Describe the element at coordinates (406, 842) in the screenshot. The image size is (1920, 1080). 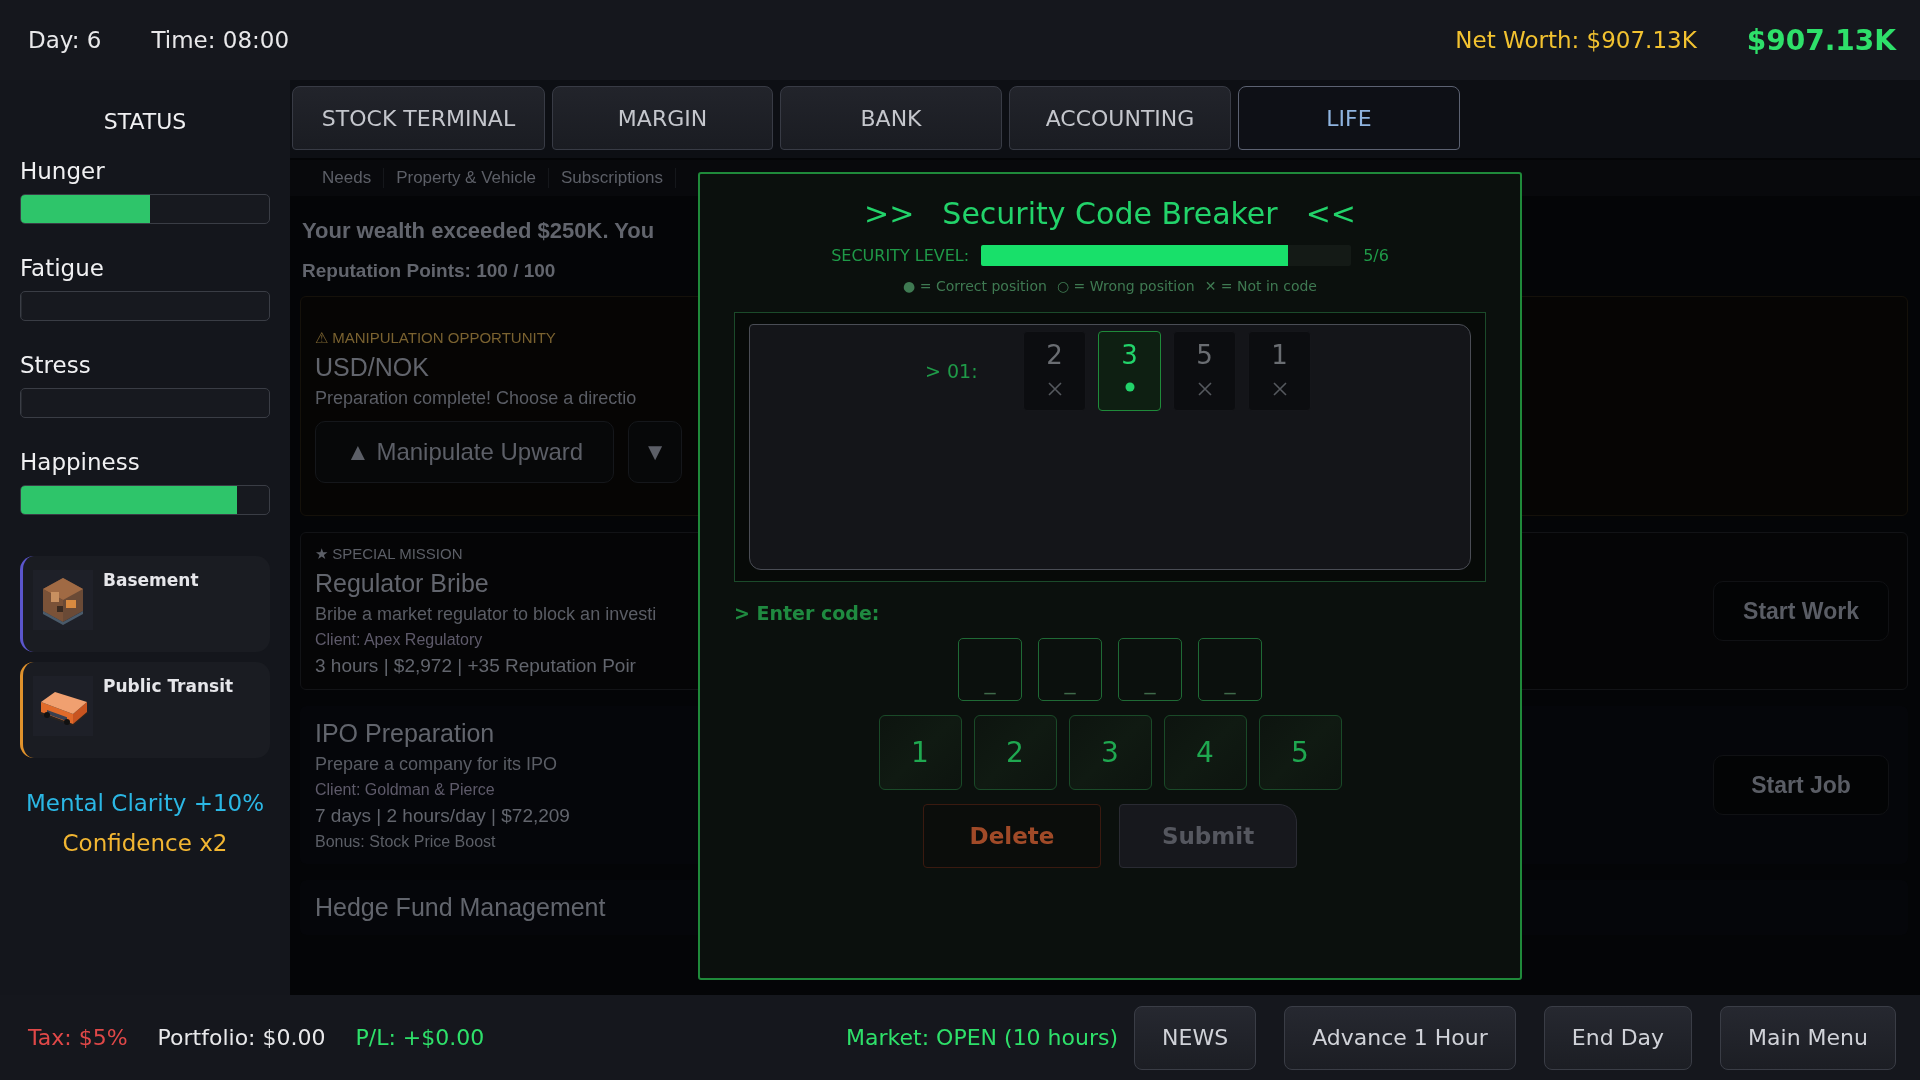
I see `bonus-label: Bonus: Stock Price Boost` at that location.